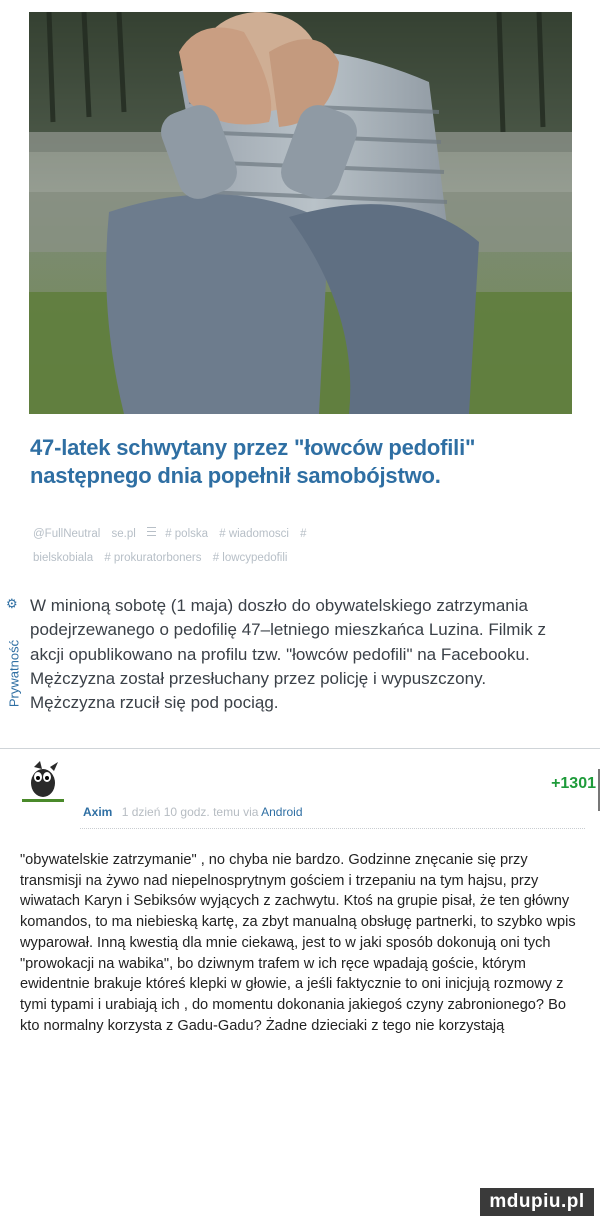  I want to click on comment-time: 1 dzień 10 godz. temu, so click(180, 812).